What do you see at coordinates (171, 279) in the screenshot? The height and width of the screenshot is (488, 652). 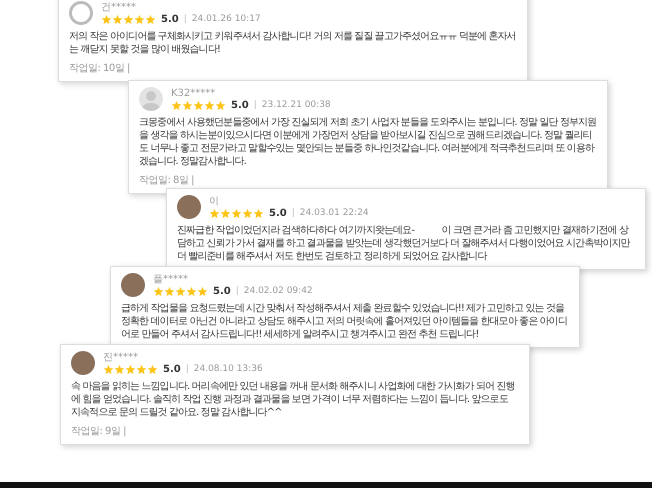 I see `reviewer-name: 플*****` at bounding box center [171, 279].